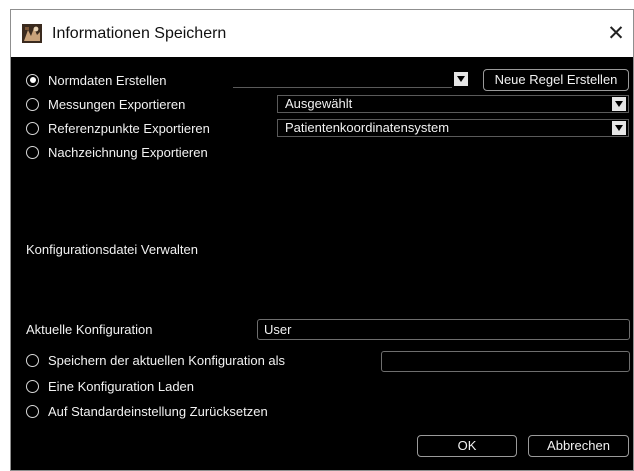  What do you see at coordinates (117, 104) in the screenshot?
I see `option-messungen-label: Messungen Exportieren` at bounding box center [117, 104].